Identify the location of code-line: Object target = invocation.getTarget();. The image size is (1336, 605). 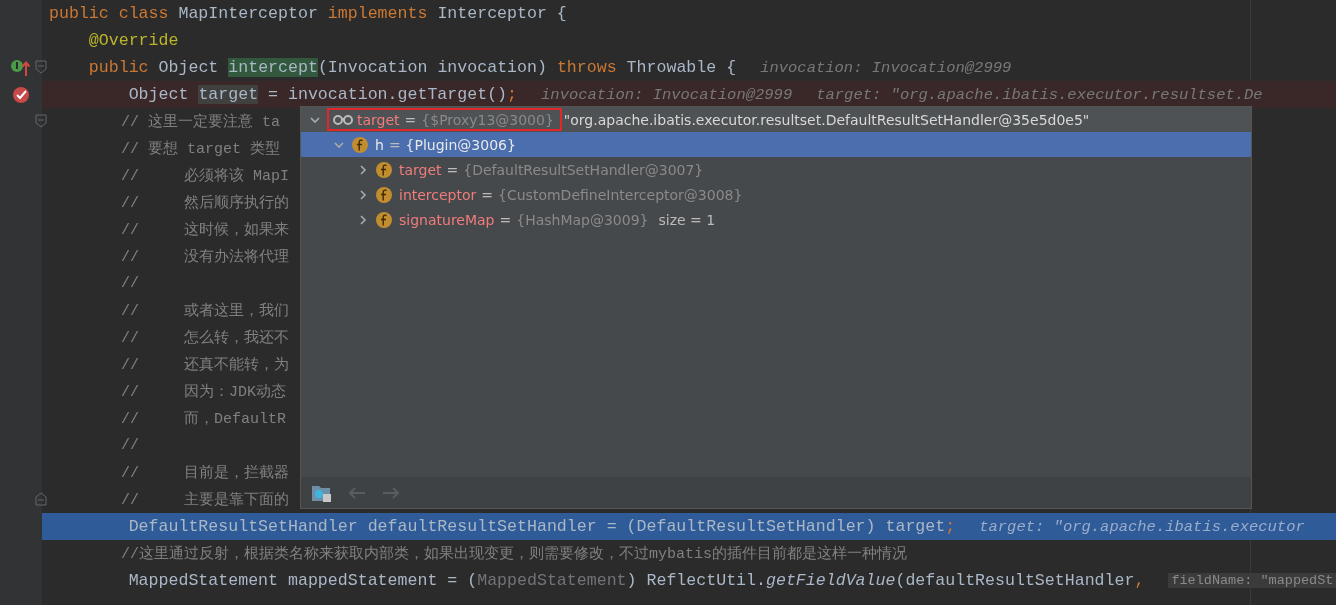
(322, 94).